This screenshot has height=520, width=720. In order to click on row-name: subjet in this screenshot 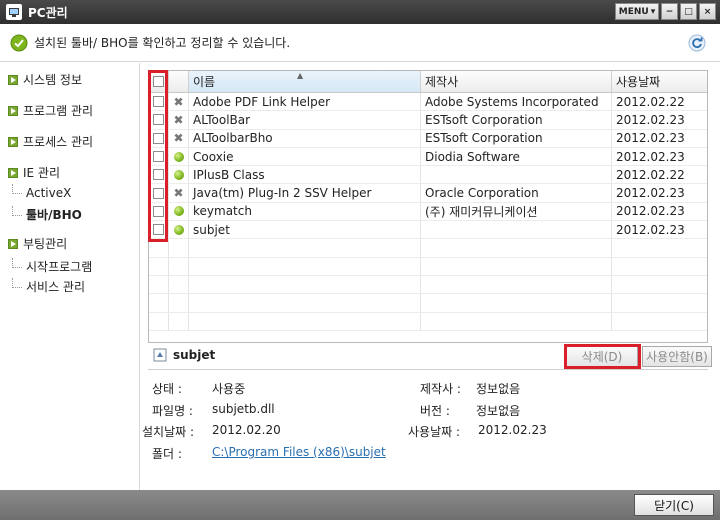, I will do `click(211, 229)`.